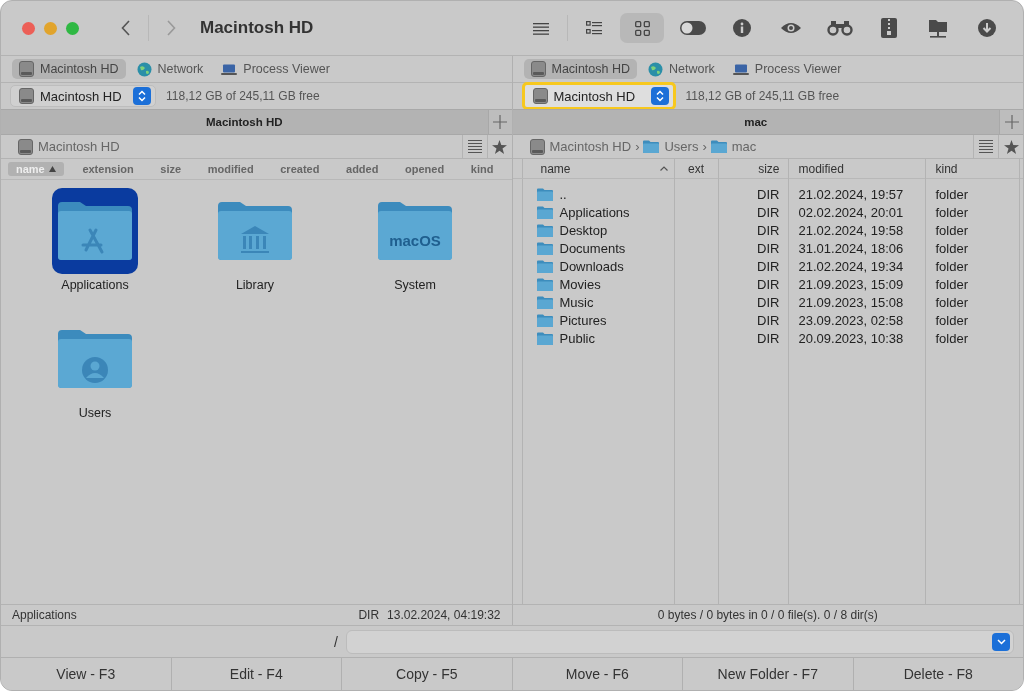 This screenshot has width=1024, height=691. I want to click on file-name: Library, so click(255, 285).